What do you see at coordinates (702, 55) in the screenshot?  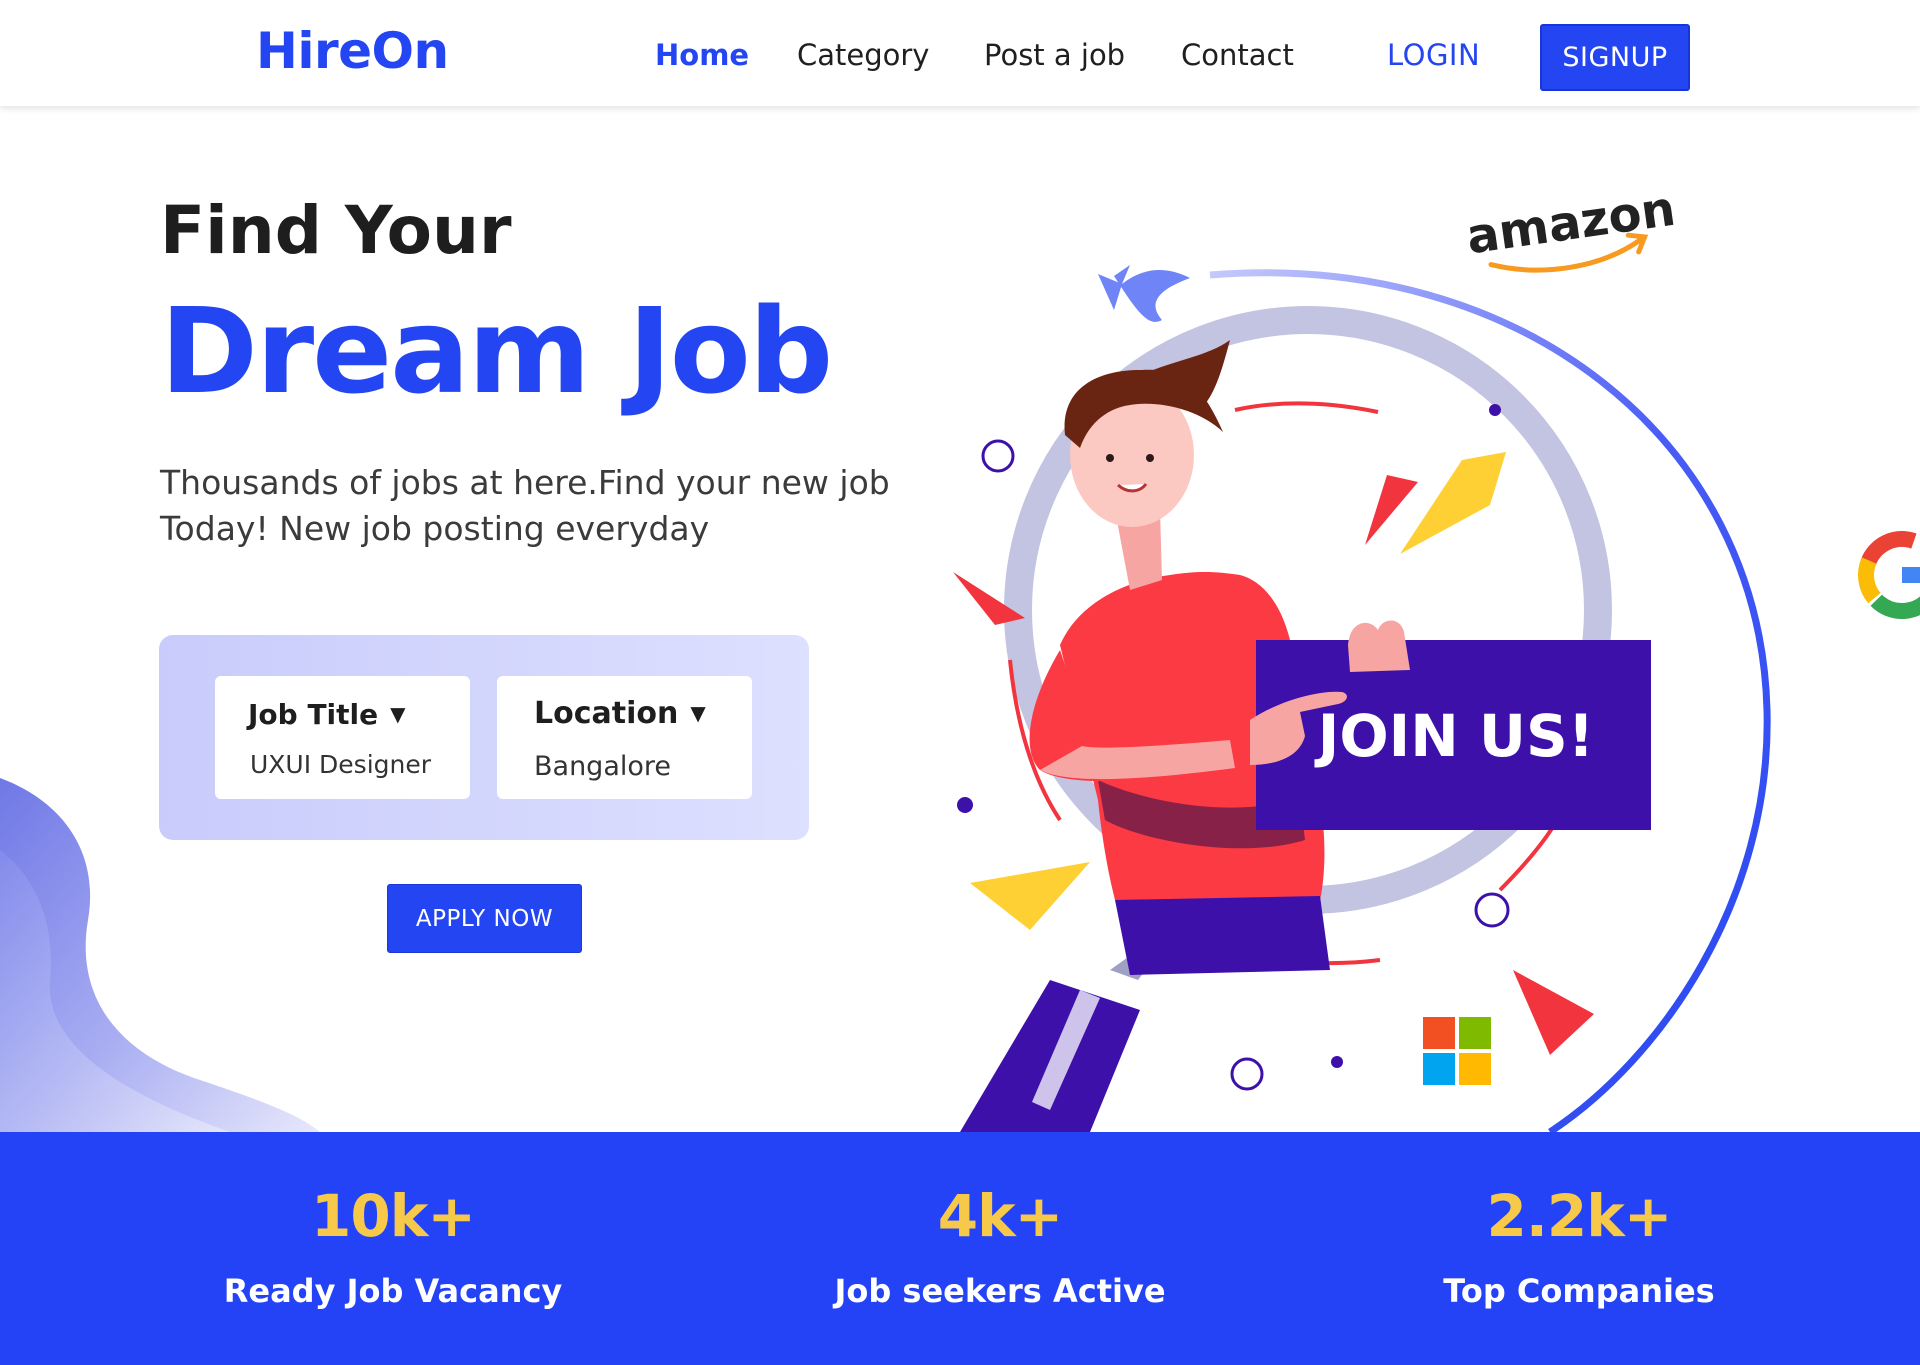 I see `nav-link-home: Home` at bounding box center [702, 55].